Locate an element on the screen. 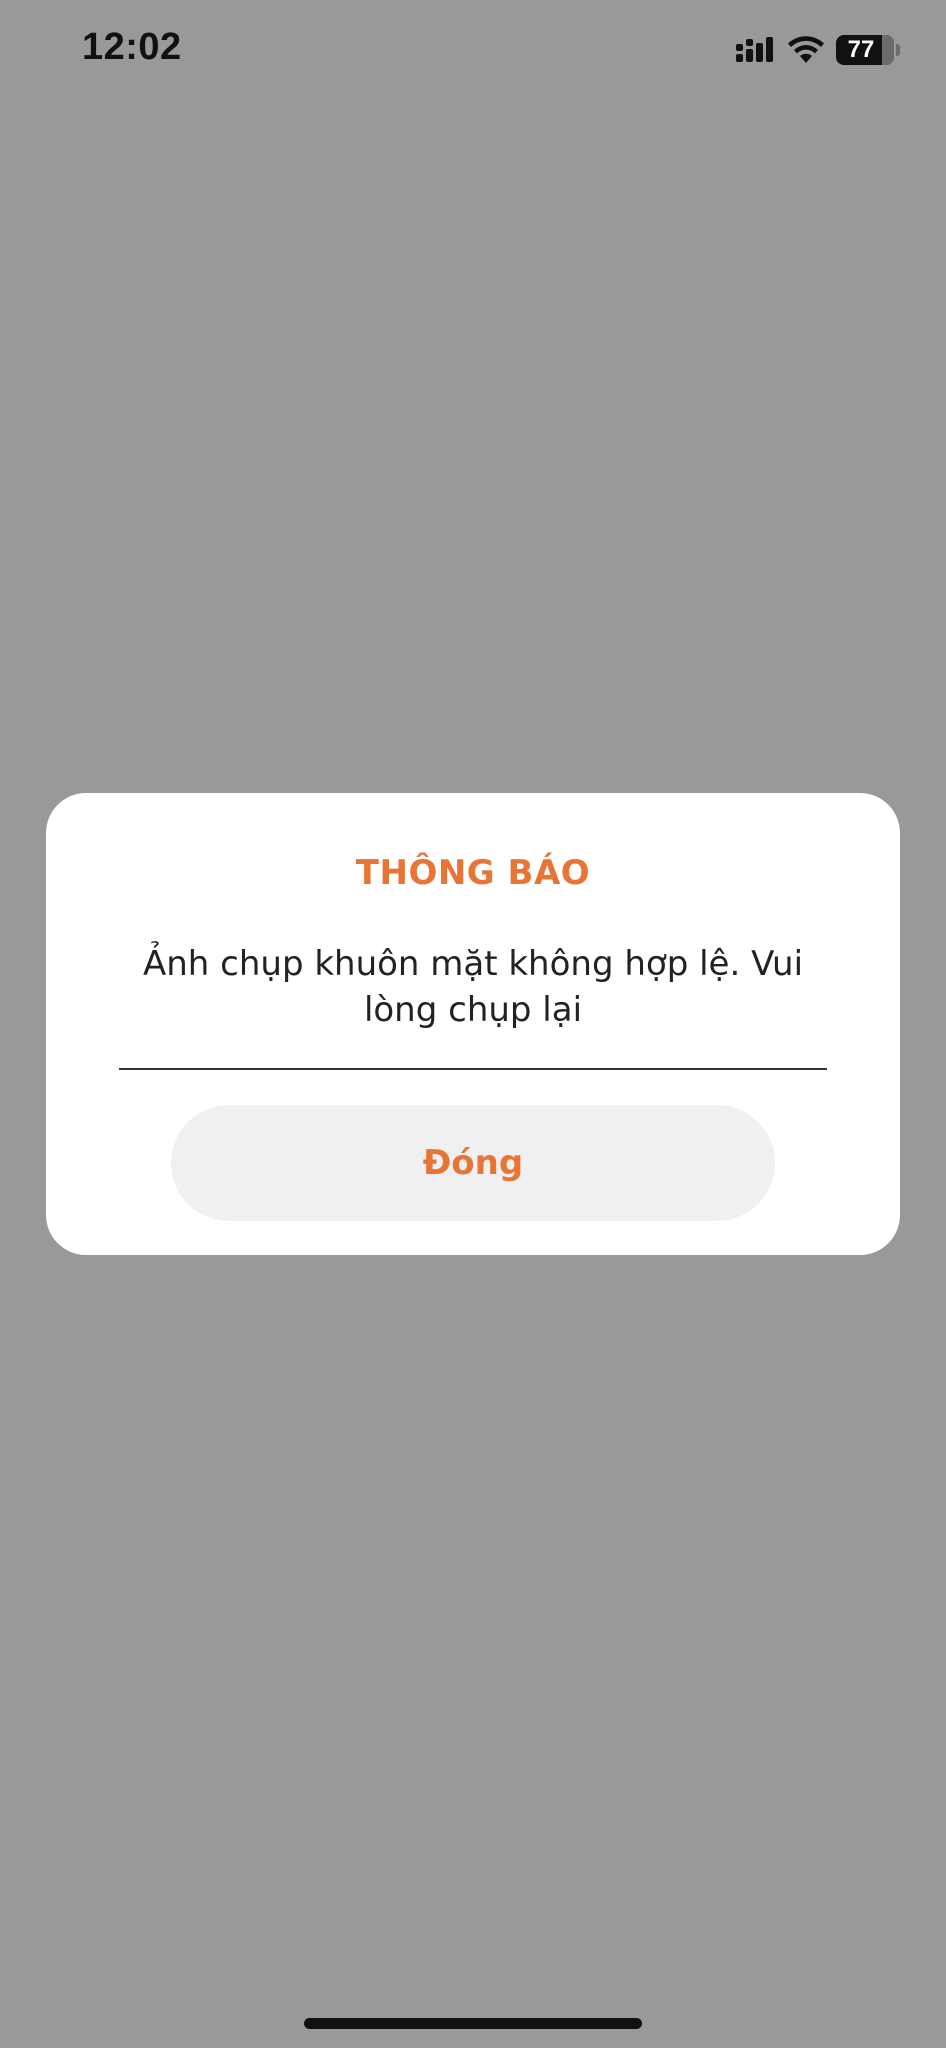  status-time: 12:02 is located at coordinates (132, 47).